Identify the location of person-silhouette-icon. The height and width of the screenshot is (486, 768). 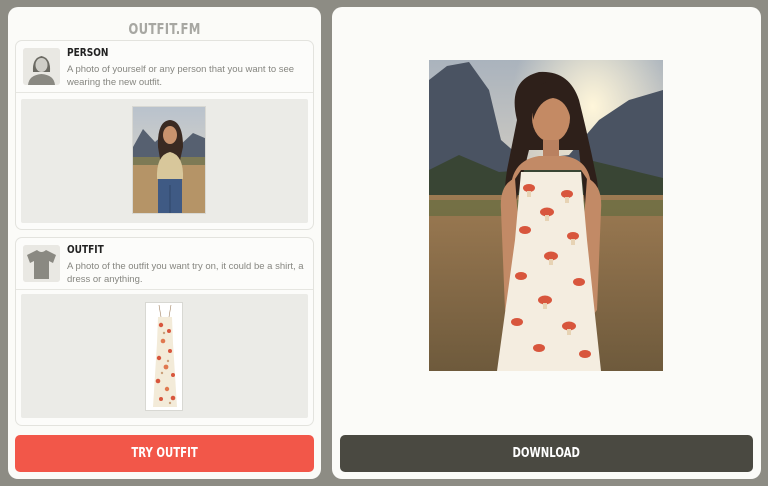
(41, 66).